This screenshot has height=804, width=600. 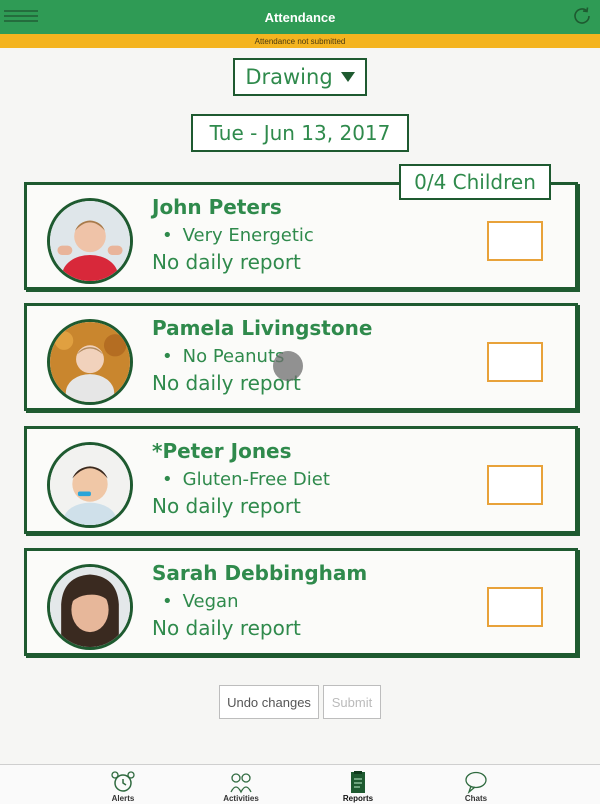 What do you see at coordinates (217, 207) in the screenshot?
I see `child-name: John Peters` at bounding box center [217, 207].